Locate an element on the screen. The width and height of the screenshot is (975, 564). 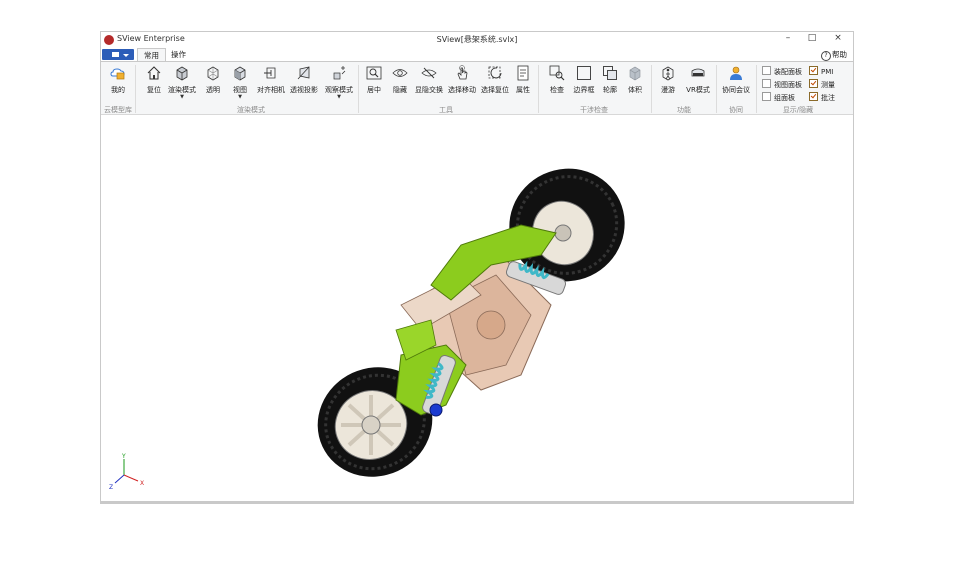
walkthrough-icon is located at coordinates (668, 73).